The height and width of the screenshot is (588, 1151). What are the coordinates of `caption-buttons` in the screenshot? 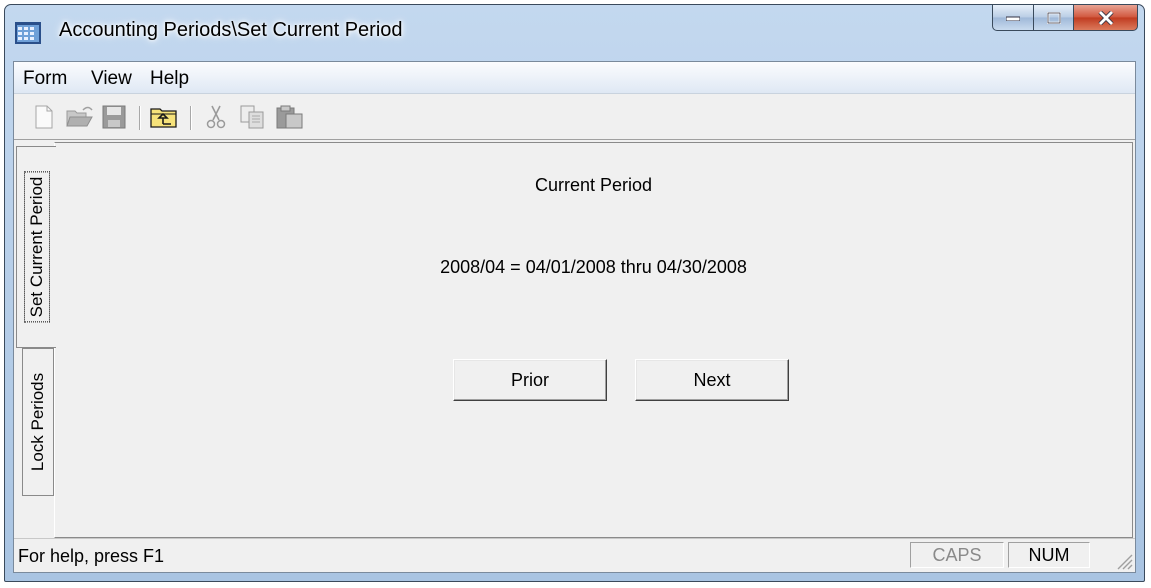 It's located at (1065, 19).